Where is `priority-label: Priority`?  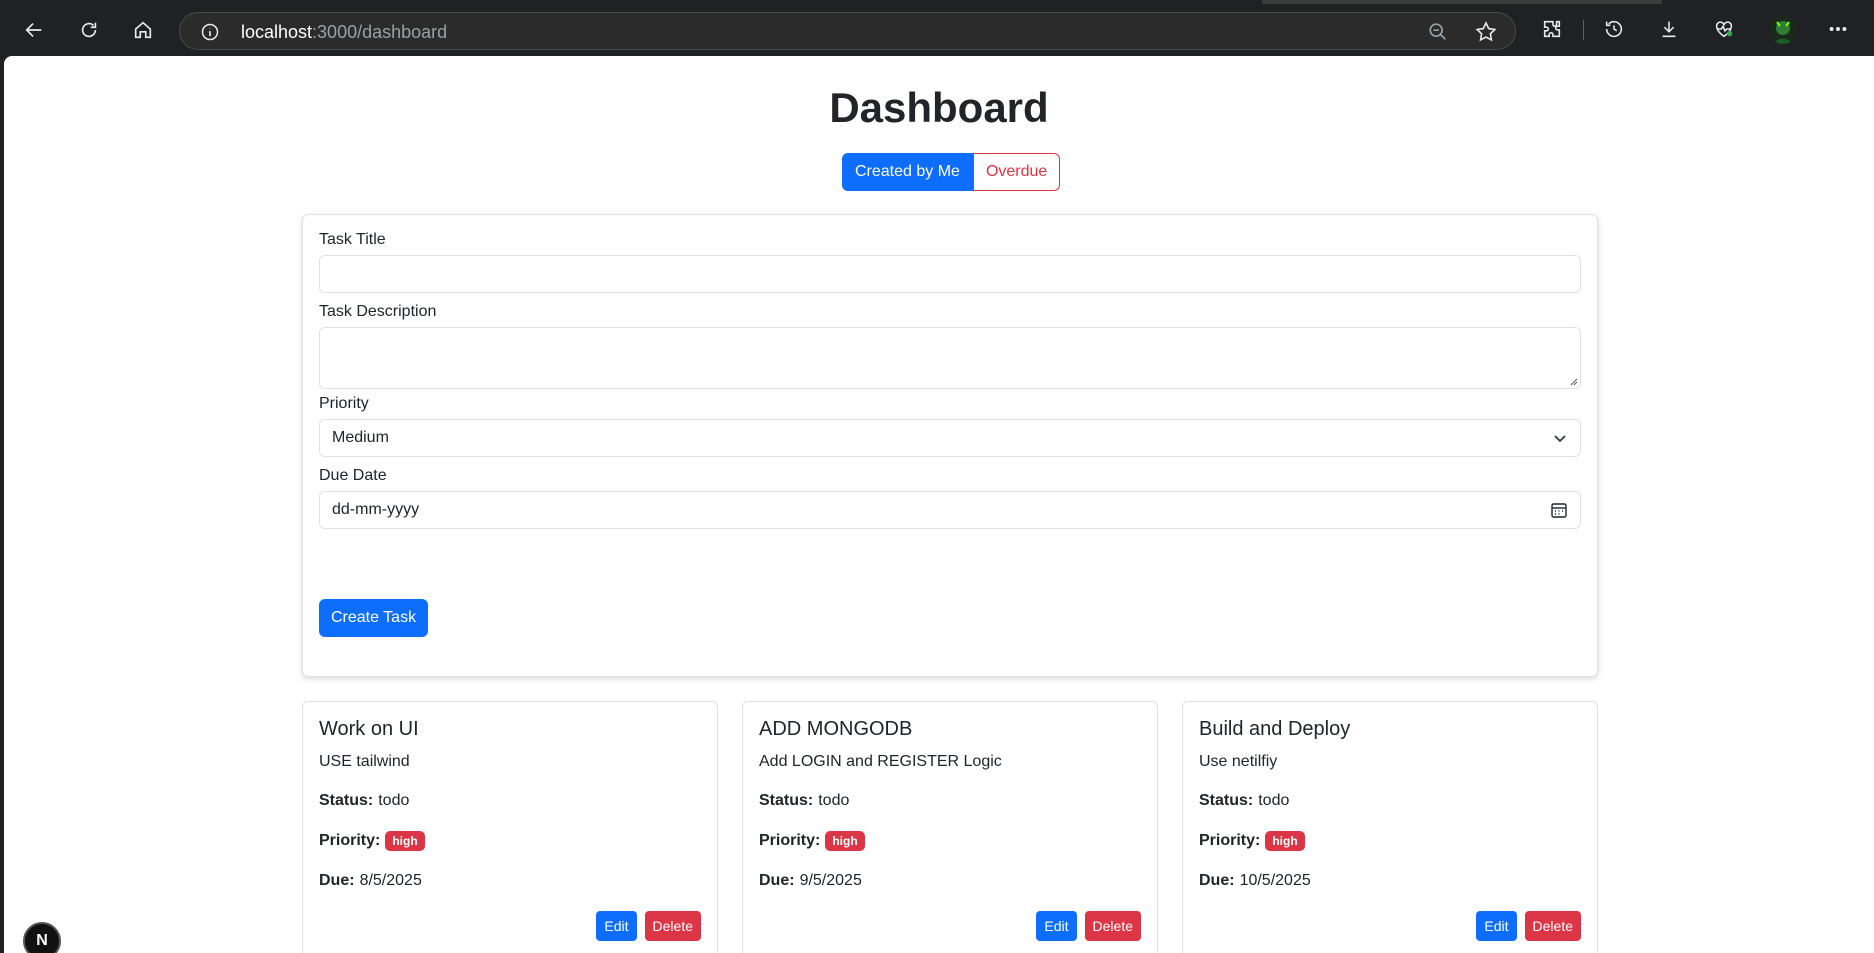 priority-label: Priority is located at coordinates (344, 403).